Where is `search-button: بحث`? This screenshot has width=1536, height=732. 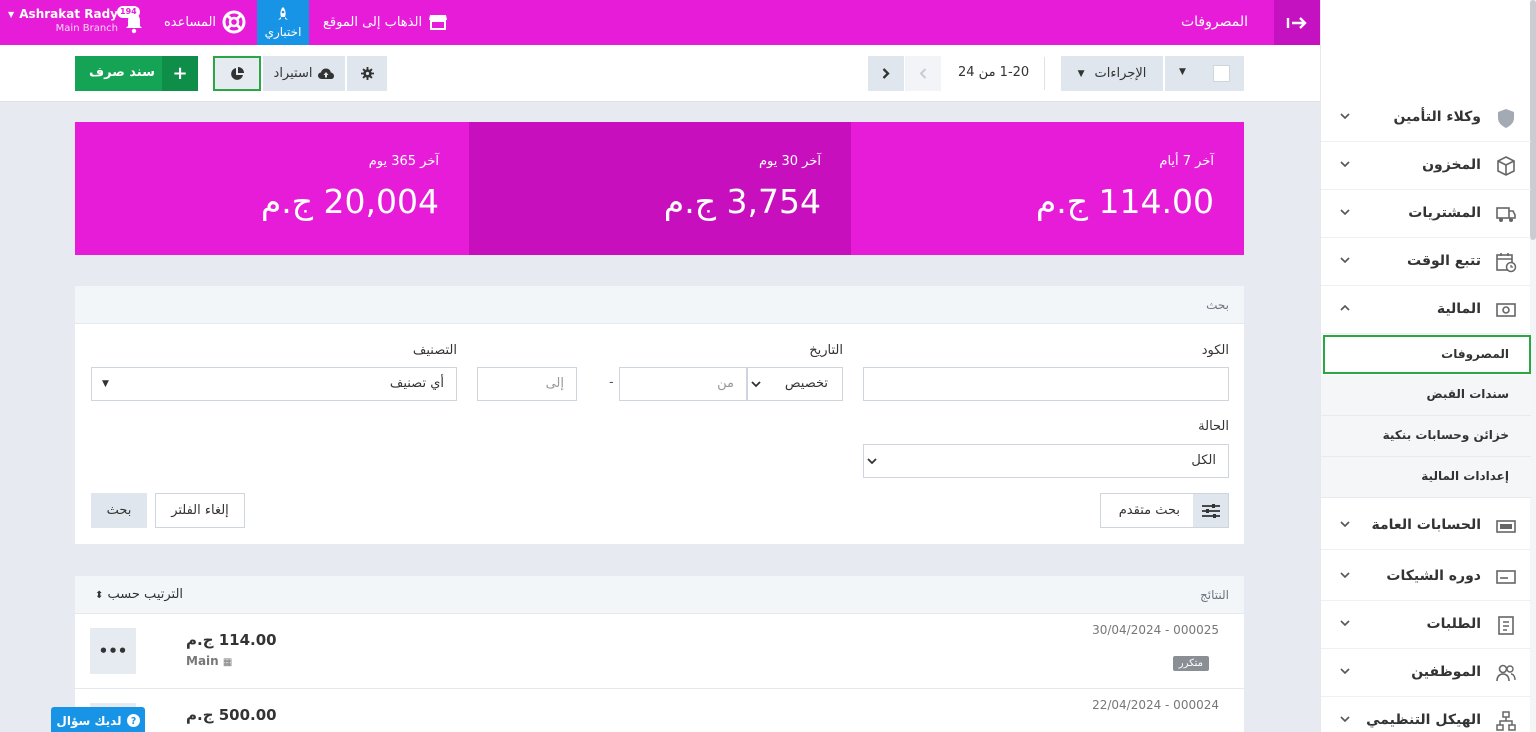
search-button: بحث is located at coordinates (119, 510).